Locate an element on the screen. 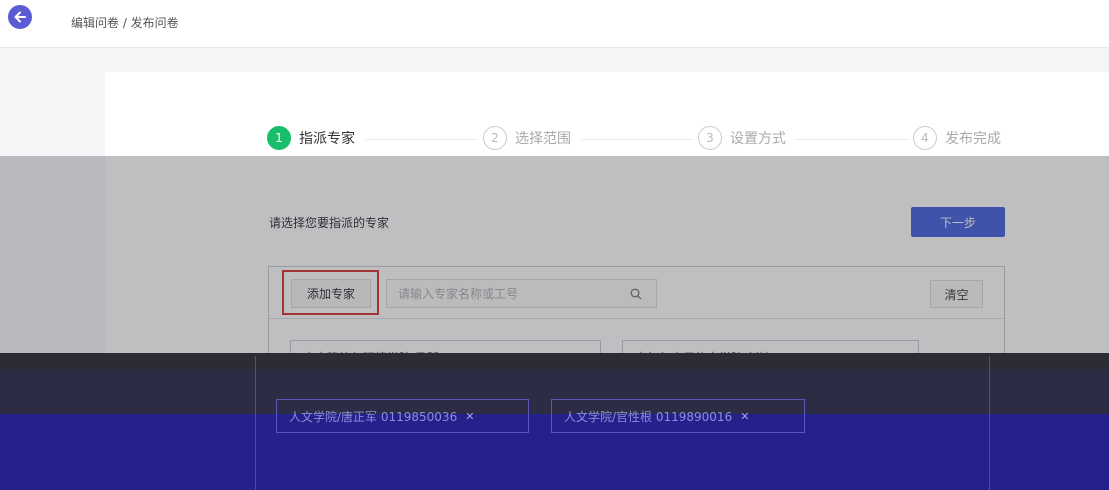  back-button is located at coordinates (20, 17).